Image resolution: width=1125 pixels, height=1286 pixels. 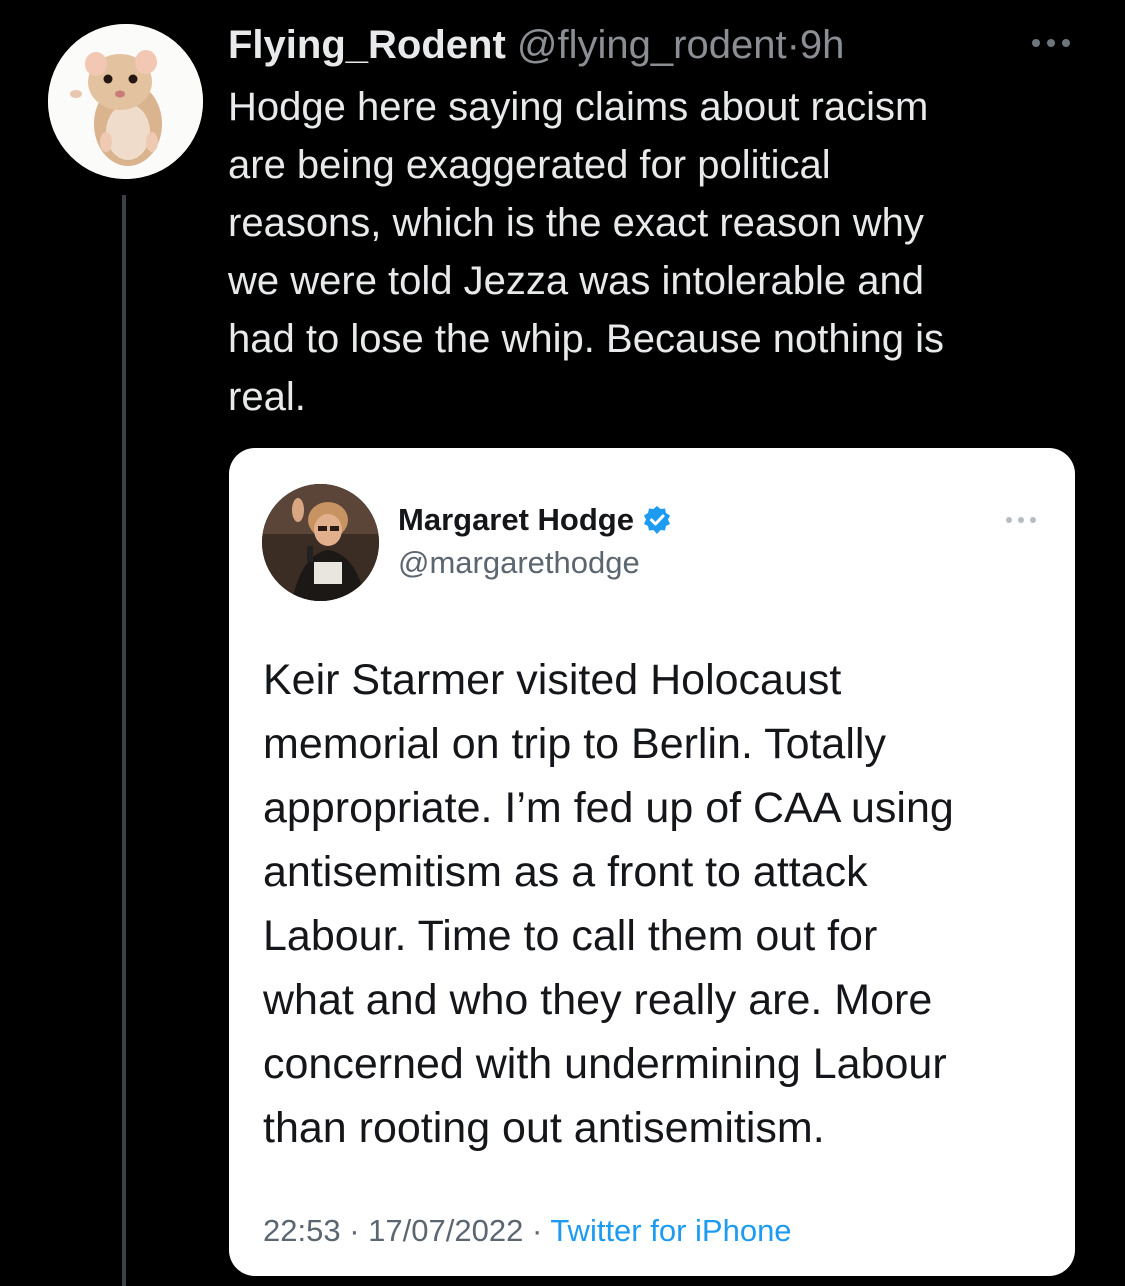 What do you see at coordinates (657, 520) in the screenshot?
I see `verified-badge-icon` at bounding box center [657, 520].